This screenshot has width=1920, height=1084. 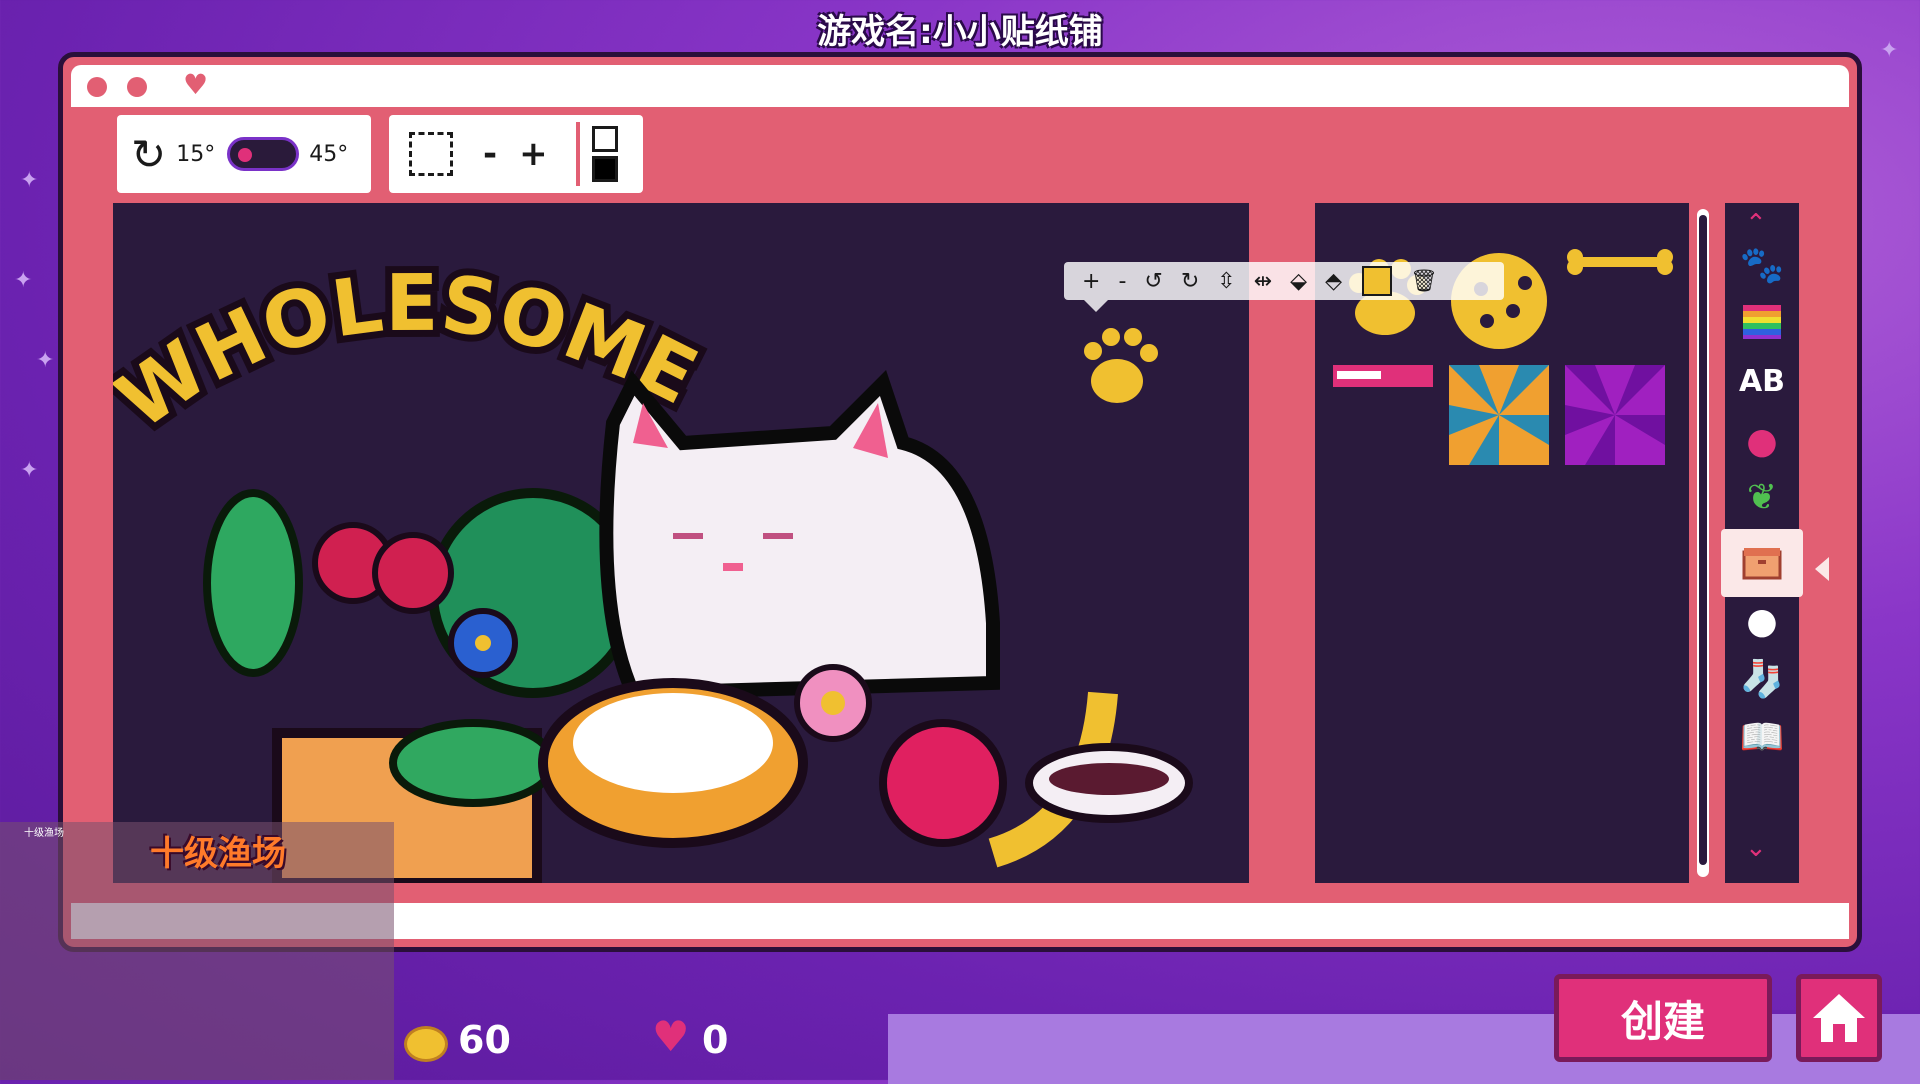 What do you see at coordinates (1663, 1018) in the screenshot?
I see `create-button: 创建` at bounding box center [1663, 1018].